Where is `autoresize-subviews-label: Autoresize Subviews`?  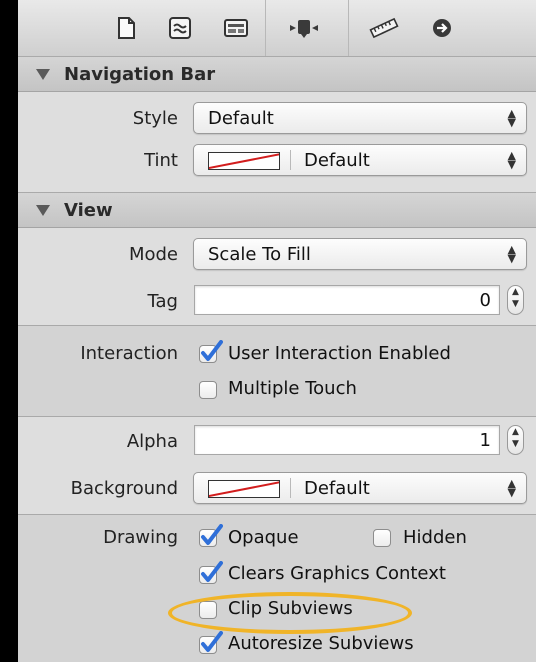 autoresize-subviews-label: Autoresize Subviews is located at coordinates (321, 643).